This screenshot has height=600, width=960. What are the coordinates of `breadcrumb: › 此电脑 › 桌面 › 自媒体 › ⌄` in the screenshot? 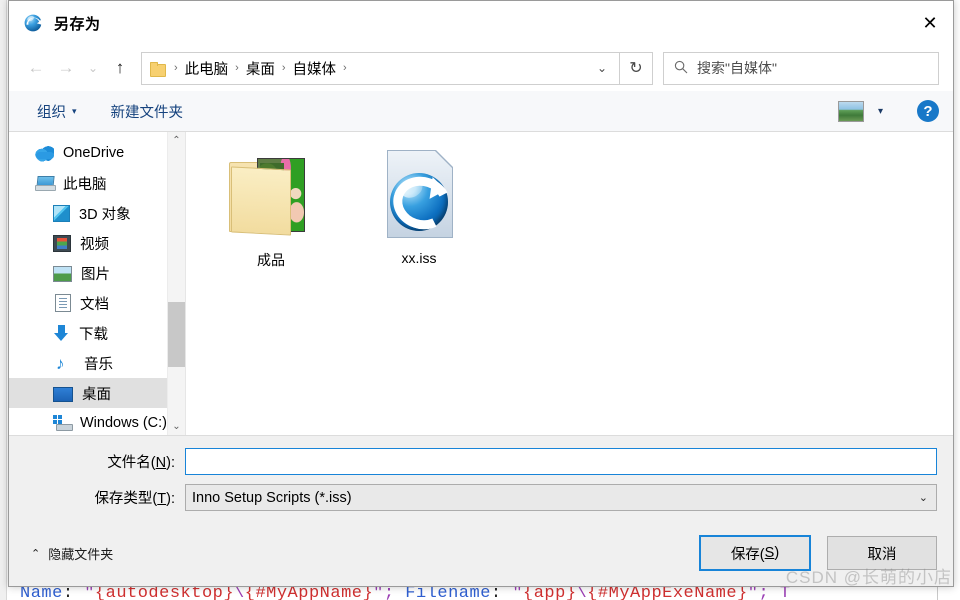 It's located at (380, 68).